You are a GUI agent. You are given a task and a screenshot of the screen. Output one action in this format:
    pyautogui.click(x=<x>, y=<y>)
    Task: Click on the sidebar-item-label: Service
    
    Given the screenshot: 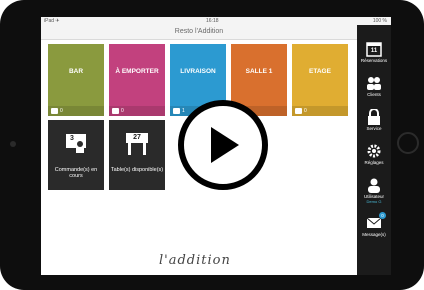 What is the action you would take?
    pyautogui.click(x=374, y=128)
    